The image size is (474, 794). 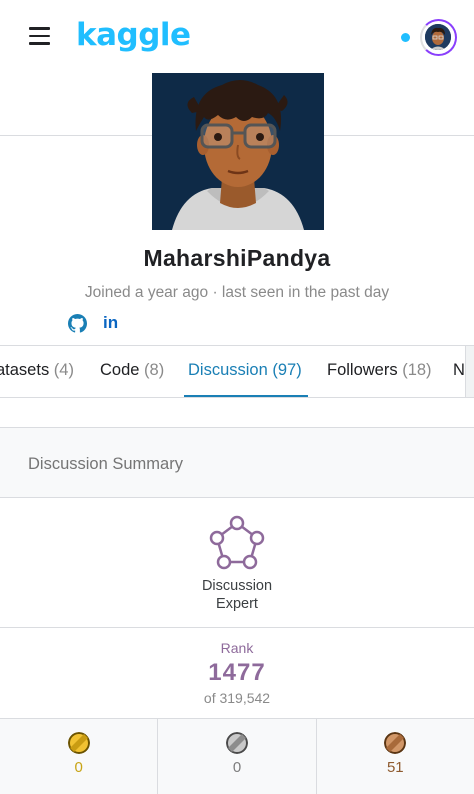 I want to click on tab-count: (4), so click(x=63, y=370).